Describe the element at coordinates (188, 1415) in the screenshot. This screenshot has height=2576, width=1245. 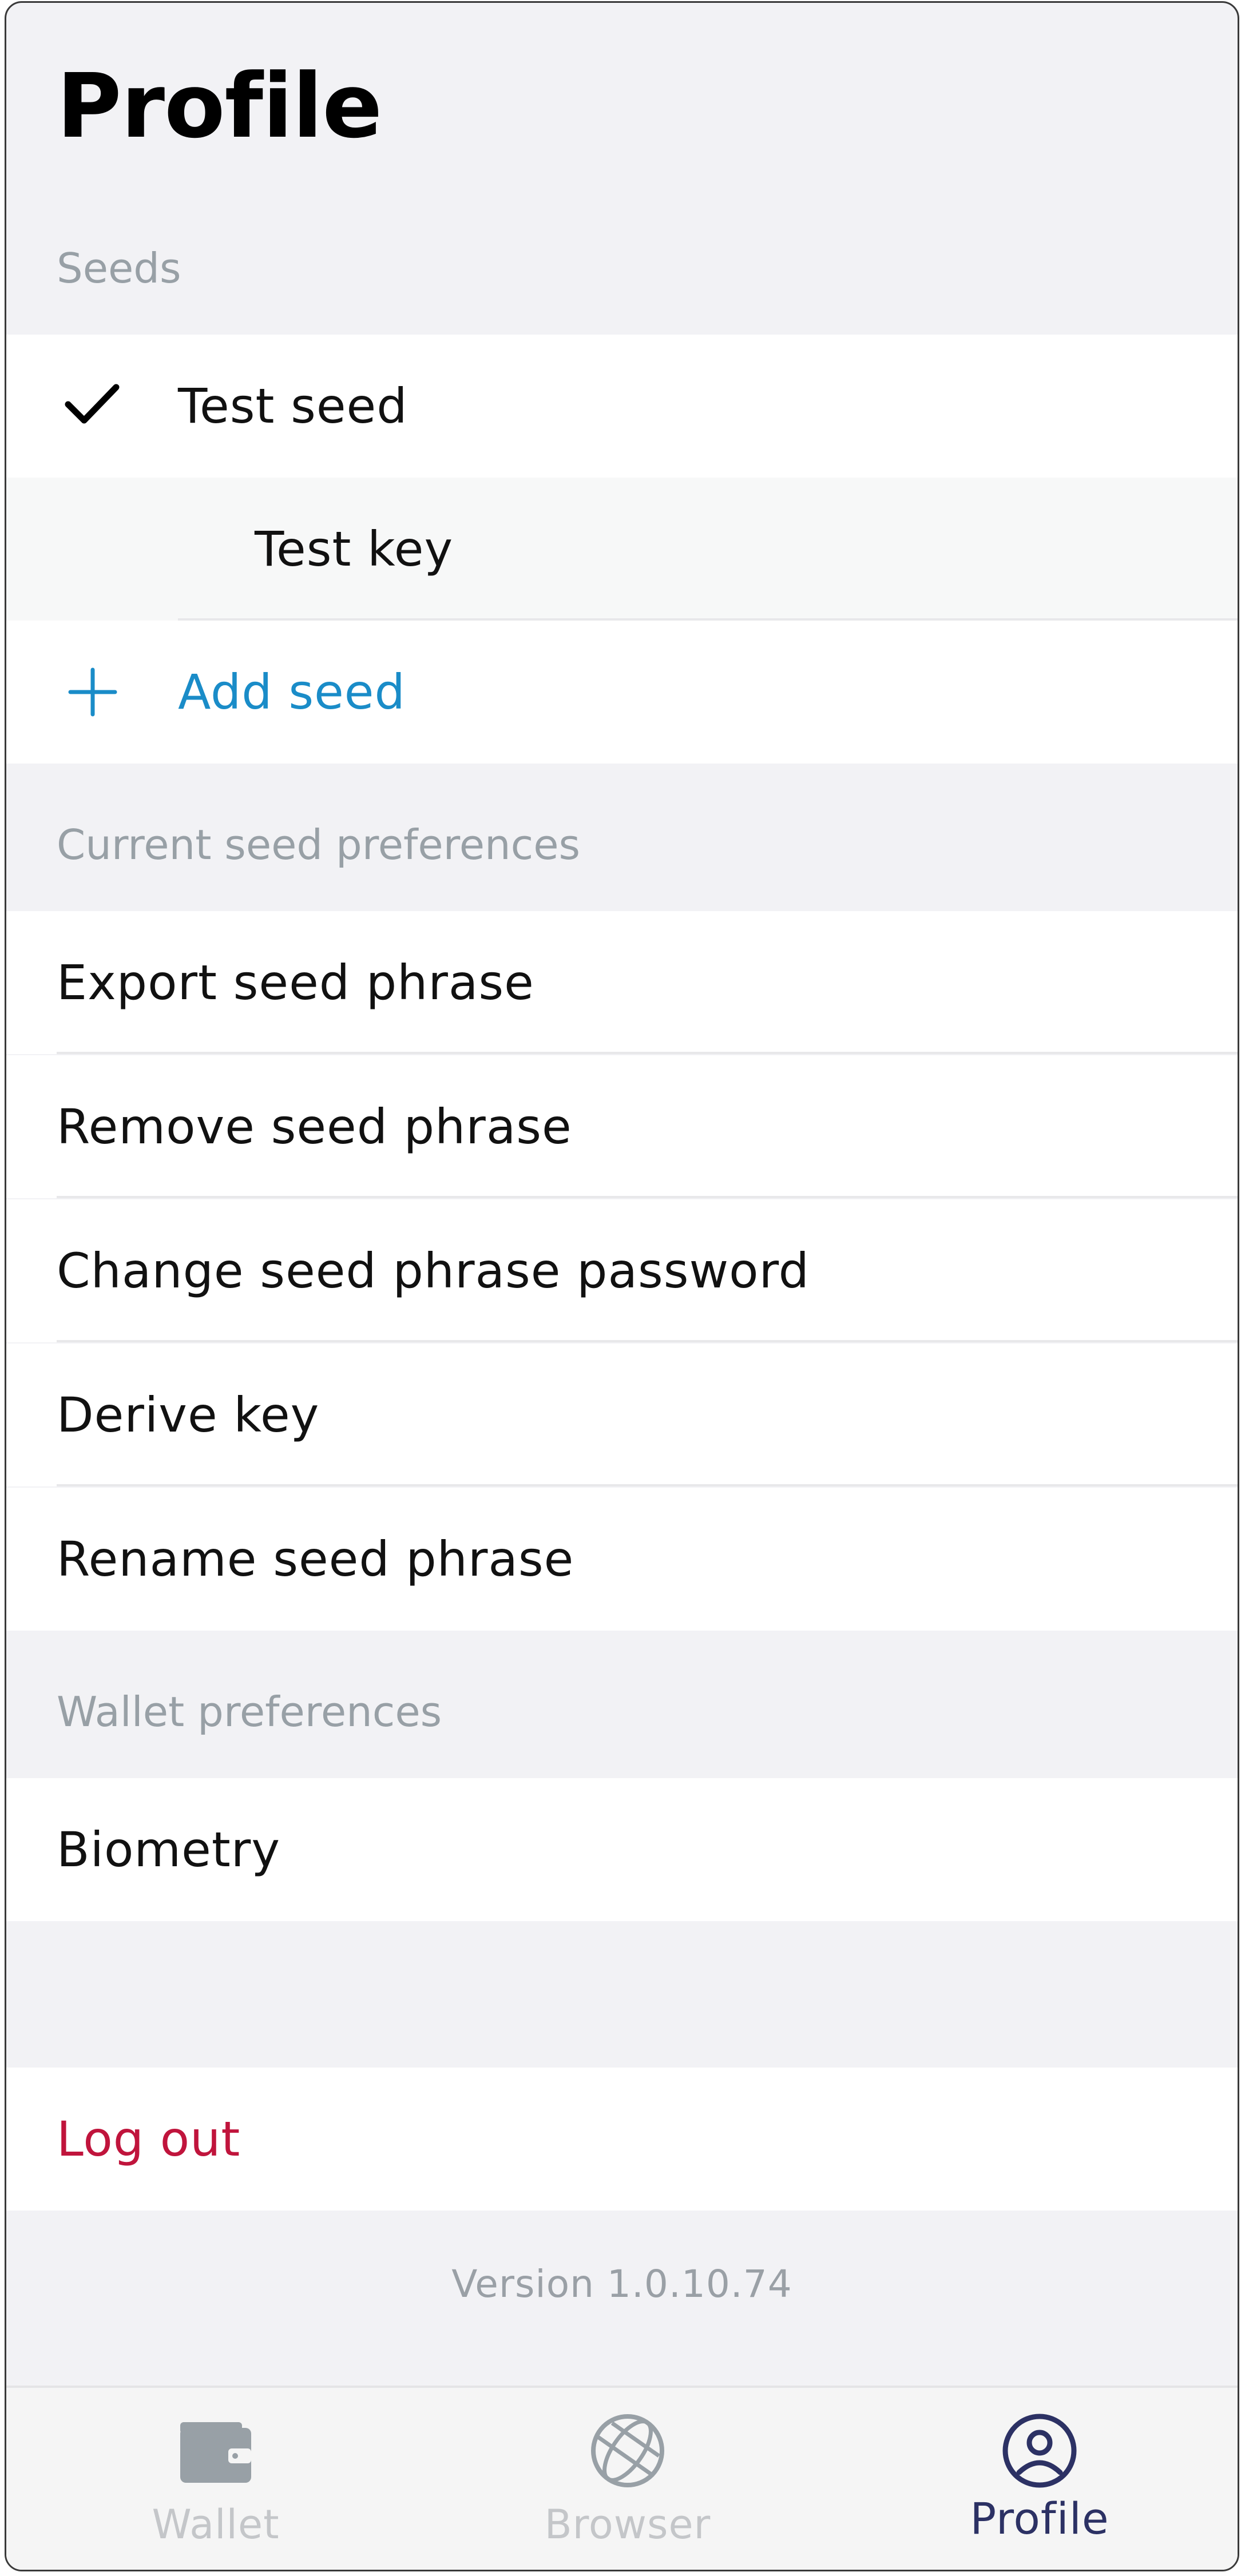
I see `menu-item-label: Derive key` at that location.